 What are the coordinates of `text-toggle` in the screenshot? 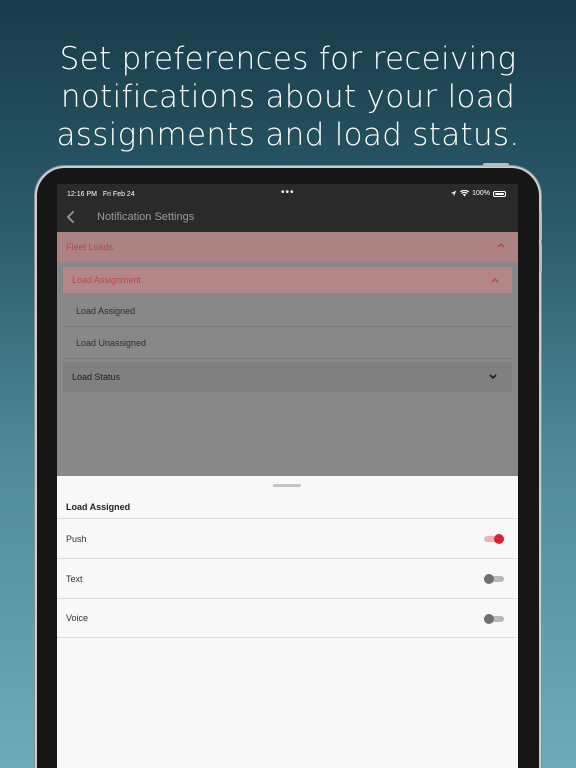 It's located at (494, 579).